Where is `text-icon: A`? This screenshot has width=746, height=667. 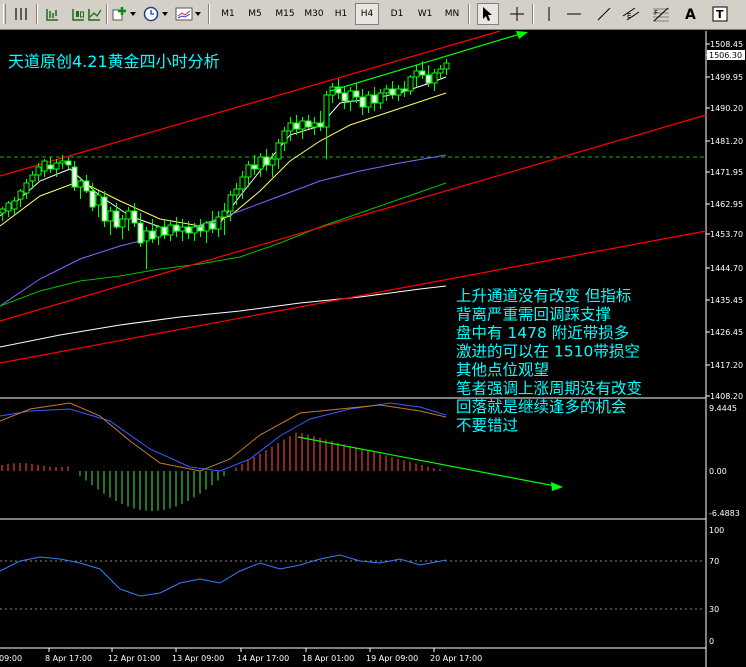
text-icon: A is located at coordinates (690, 14).